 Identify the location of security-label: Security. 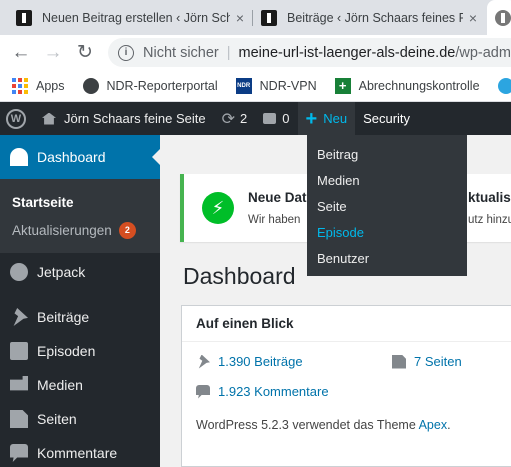
(387, 118).